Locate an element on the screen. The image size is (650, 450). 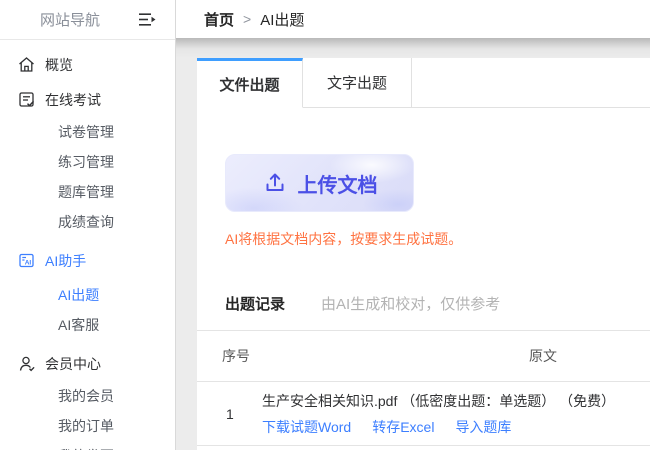
tab-bar: 文件出题 文字出题 is located at coordinates (423, 83).